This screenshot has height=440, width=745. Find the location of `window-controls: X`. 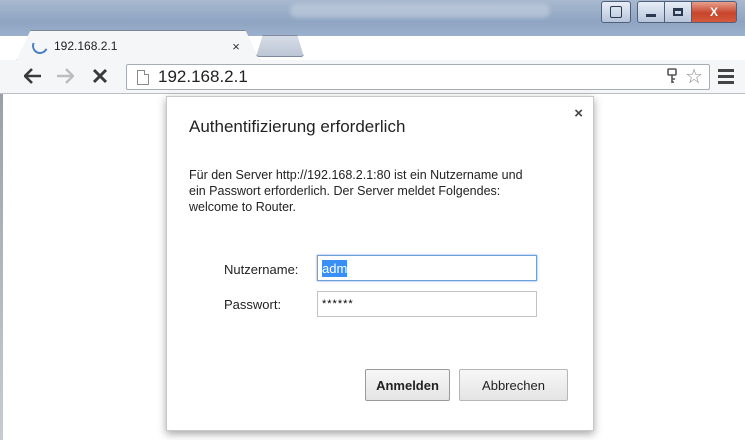

window-controls: X is located at coordinates (669, 12).